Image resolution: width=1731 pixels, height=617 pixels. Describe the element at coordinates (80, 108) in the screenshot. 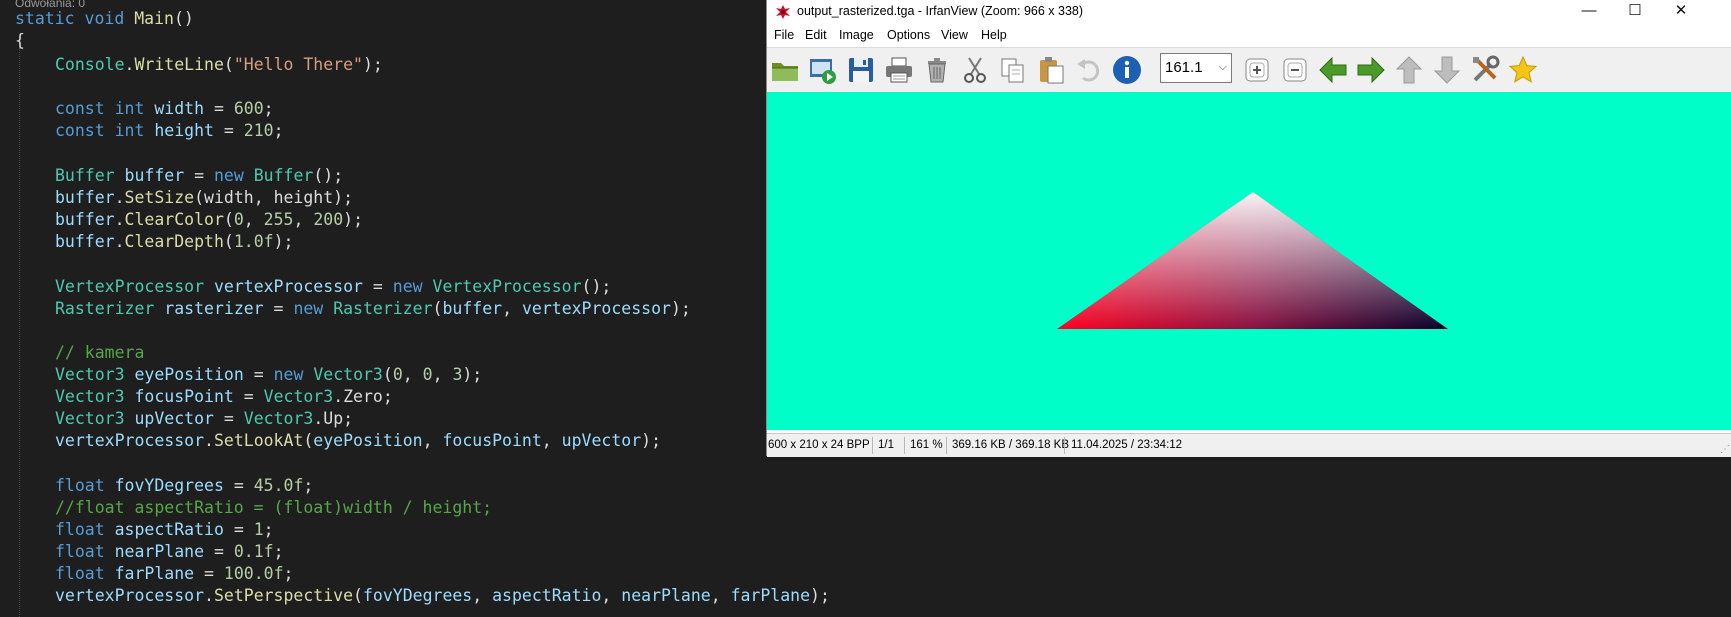

I see `token-keyword: const` at that location.